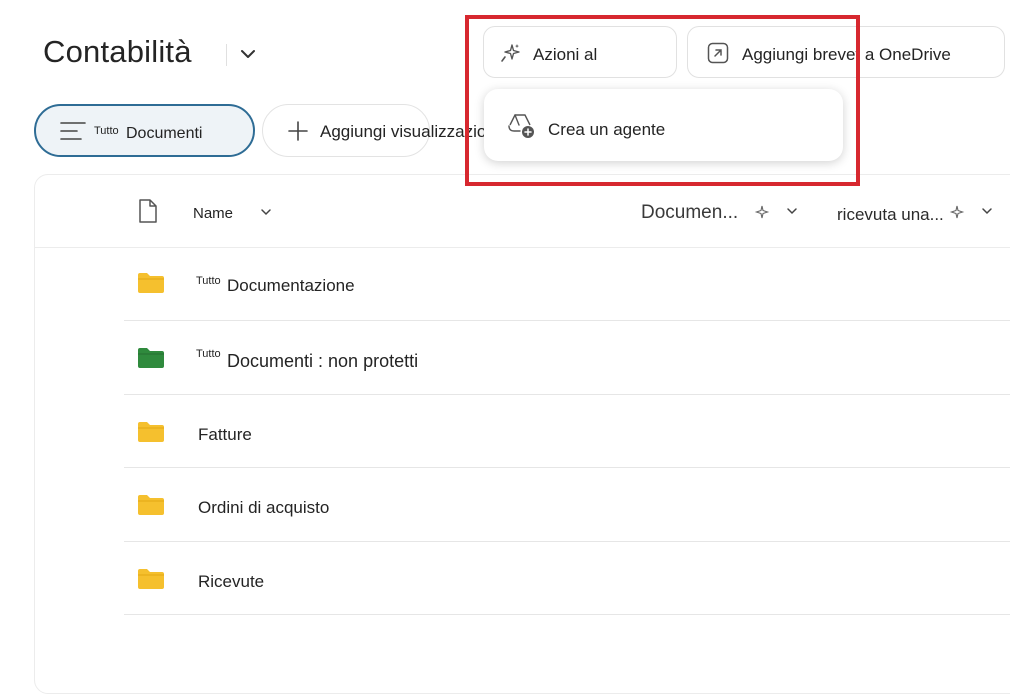  What do you see at coordinates (226, 55) in the screenshot?
I see `title-divider` at bounding box center [226, 55].